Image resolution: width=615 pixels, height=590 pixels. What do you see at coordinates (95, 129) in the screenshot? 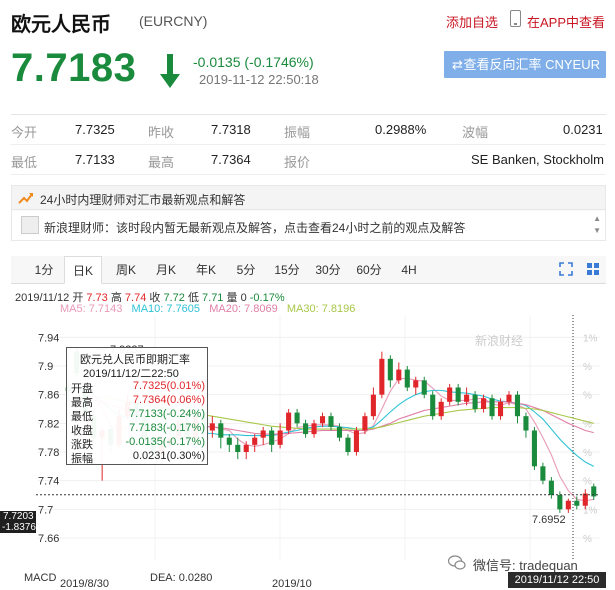
I see `stat-value: 7.7325` at bounding box center [95, 129].